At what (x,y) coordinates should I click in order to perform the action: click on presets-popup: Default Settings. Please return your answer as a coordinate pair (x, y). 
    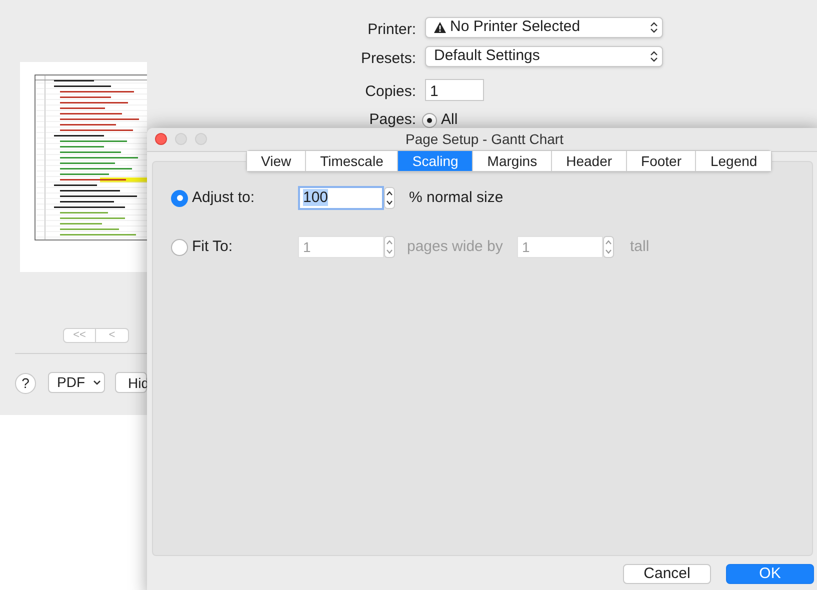
    Looking at the image, I should click on (544, 56).